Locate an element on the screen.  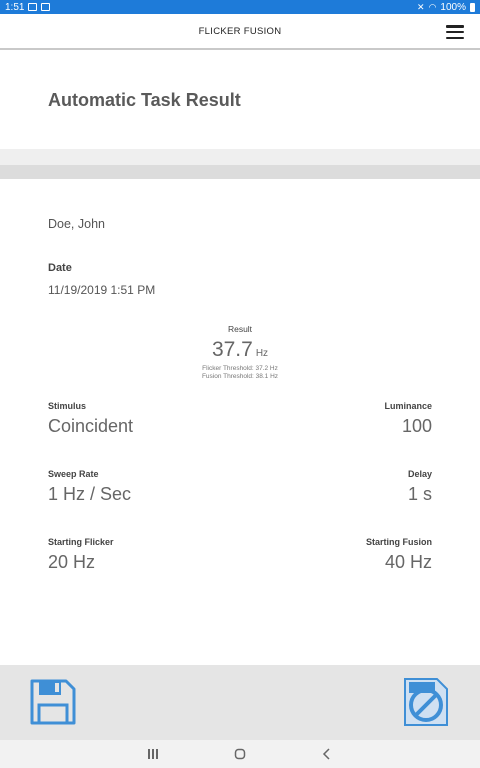
delay-label: Delay is located at coordinates (419, 474).